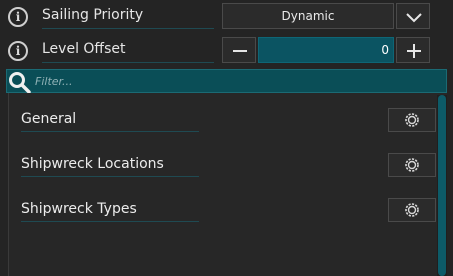  Describe the element at coordinates (222, 162) in the screenshot. I see `list-item-shipwreck-locations: Shipwreck Locations` at that location.